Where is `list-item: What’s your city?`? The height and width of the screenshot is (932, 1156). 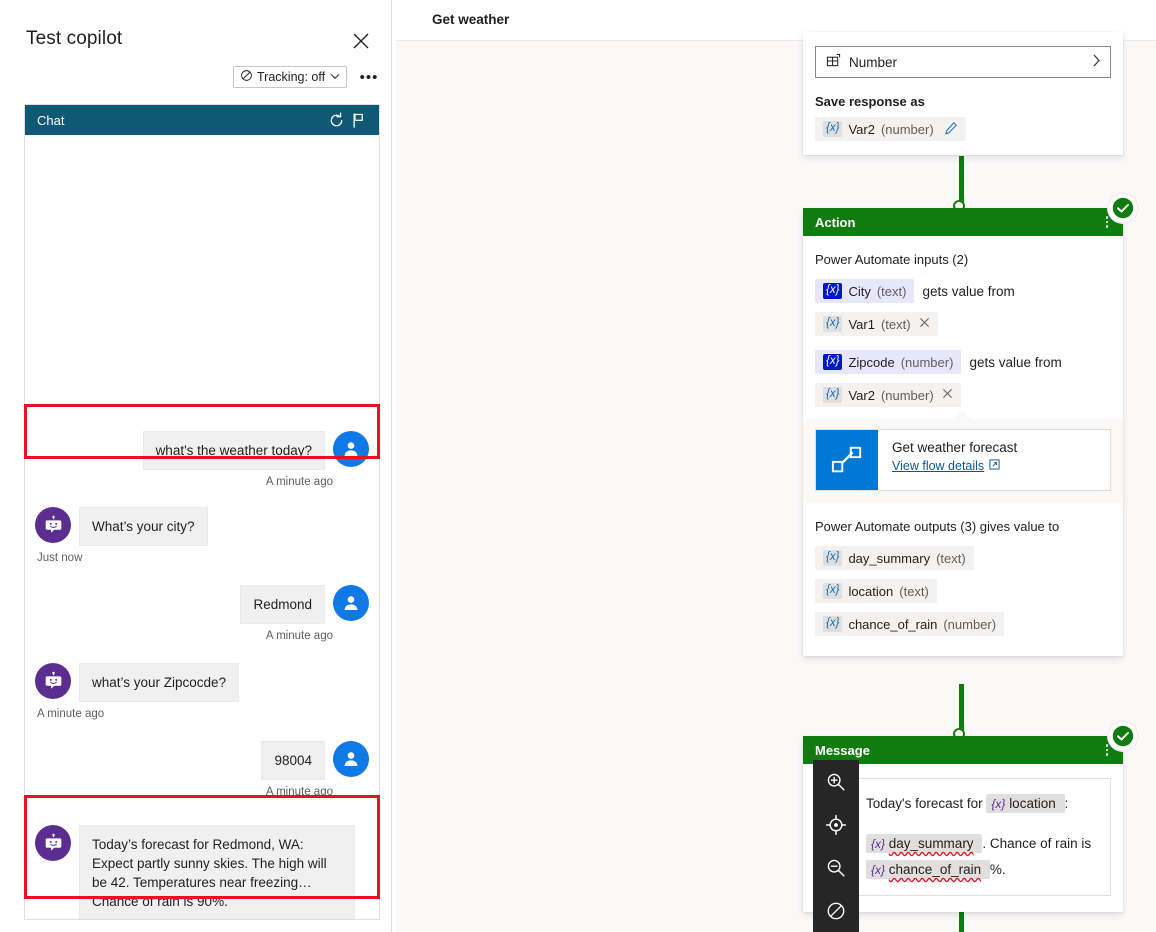 list-item: What’s your city? is located at coordinates (202, 526).